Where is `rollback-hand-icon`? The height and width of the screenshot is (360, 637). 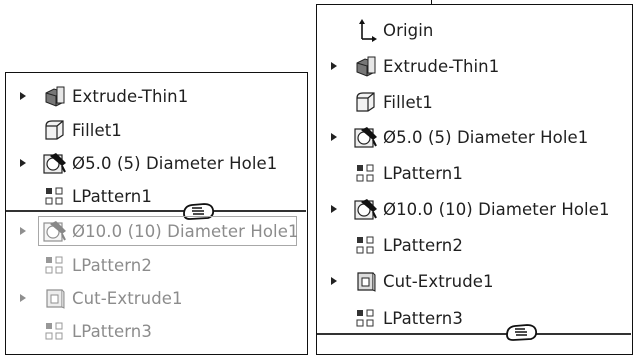 rollback-hand-icon is located at coordinates (522, 332).